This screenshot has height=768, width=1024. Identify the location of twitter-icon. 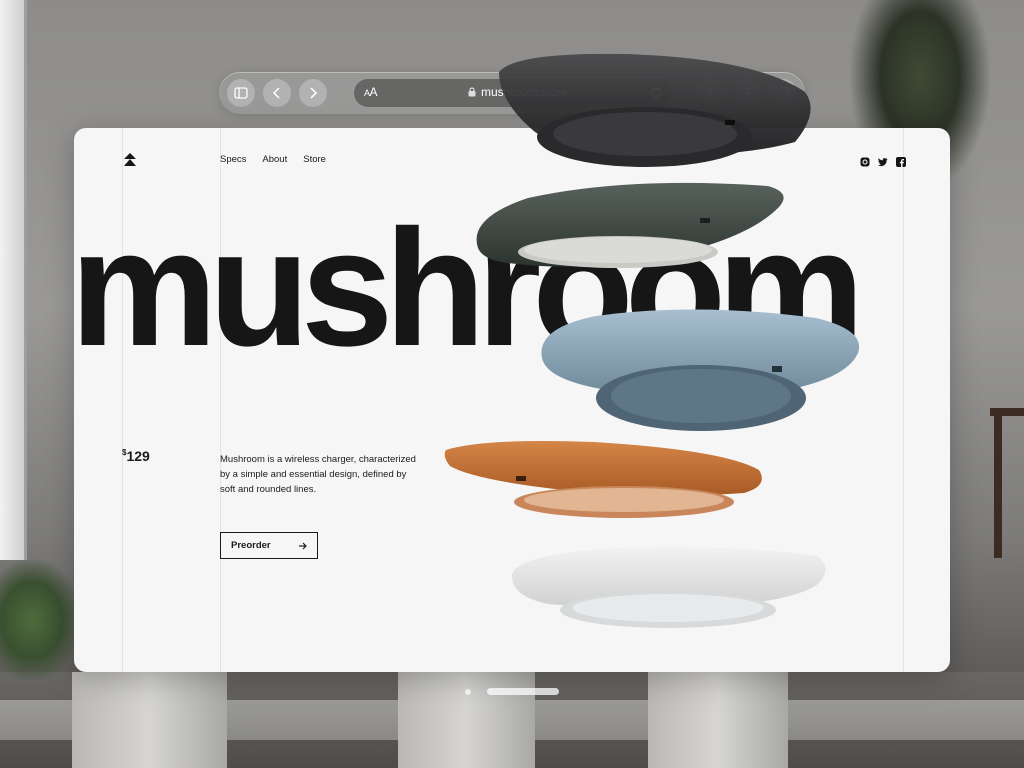
(883, 160).